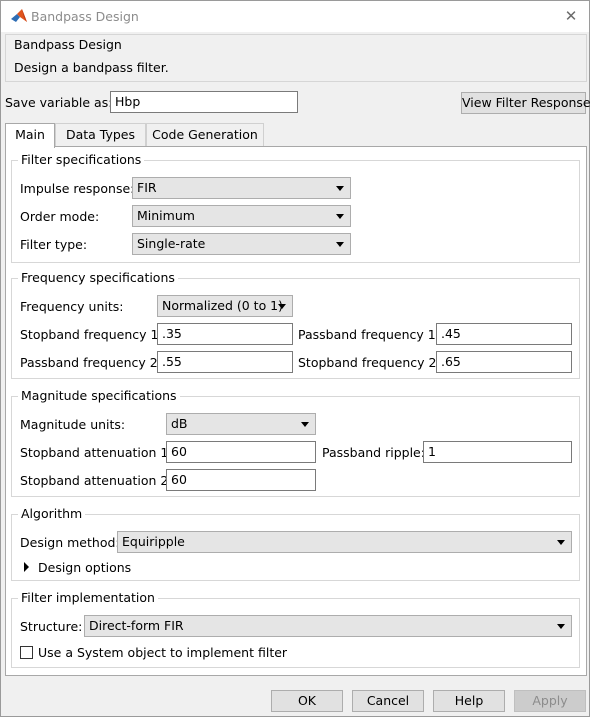 Image resolution: width=590 pixels, height=717 pixels. What do you see at coordinates (51, 626) in the screenshot?
I see `structure-label: Structure:` at bounding box center [51, 626].